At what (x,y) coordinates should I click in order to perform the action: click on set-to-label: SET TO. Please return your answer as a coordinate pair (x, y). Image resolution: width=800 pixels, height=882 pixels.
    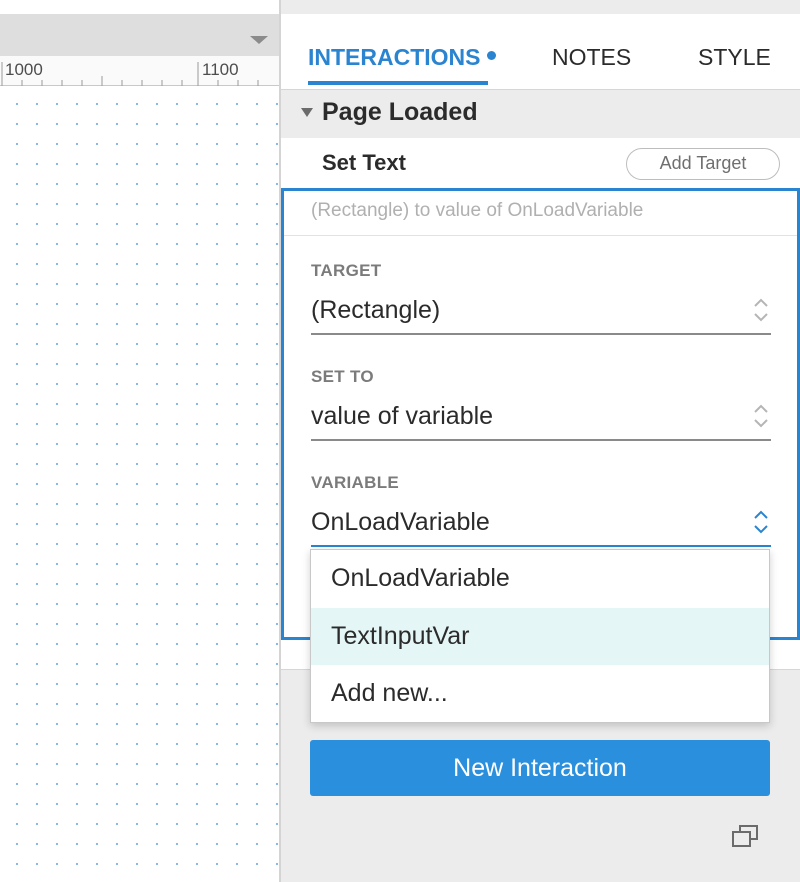
    Looking at the image, I should click on (342, 376).